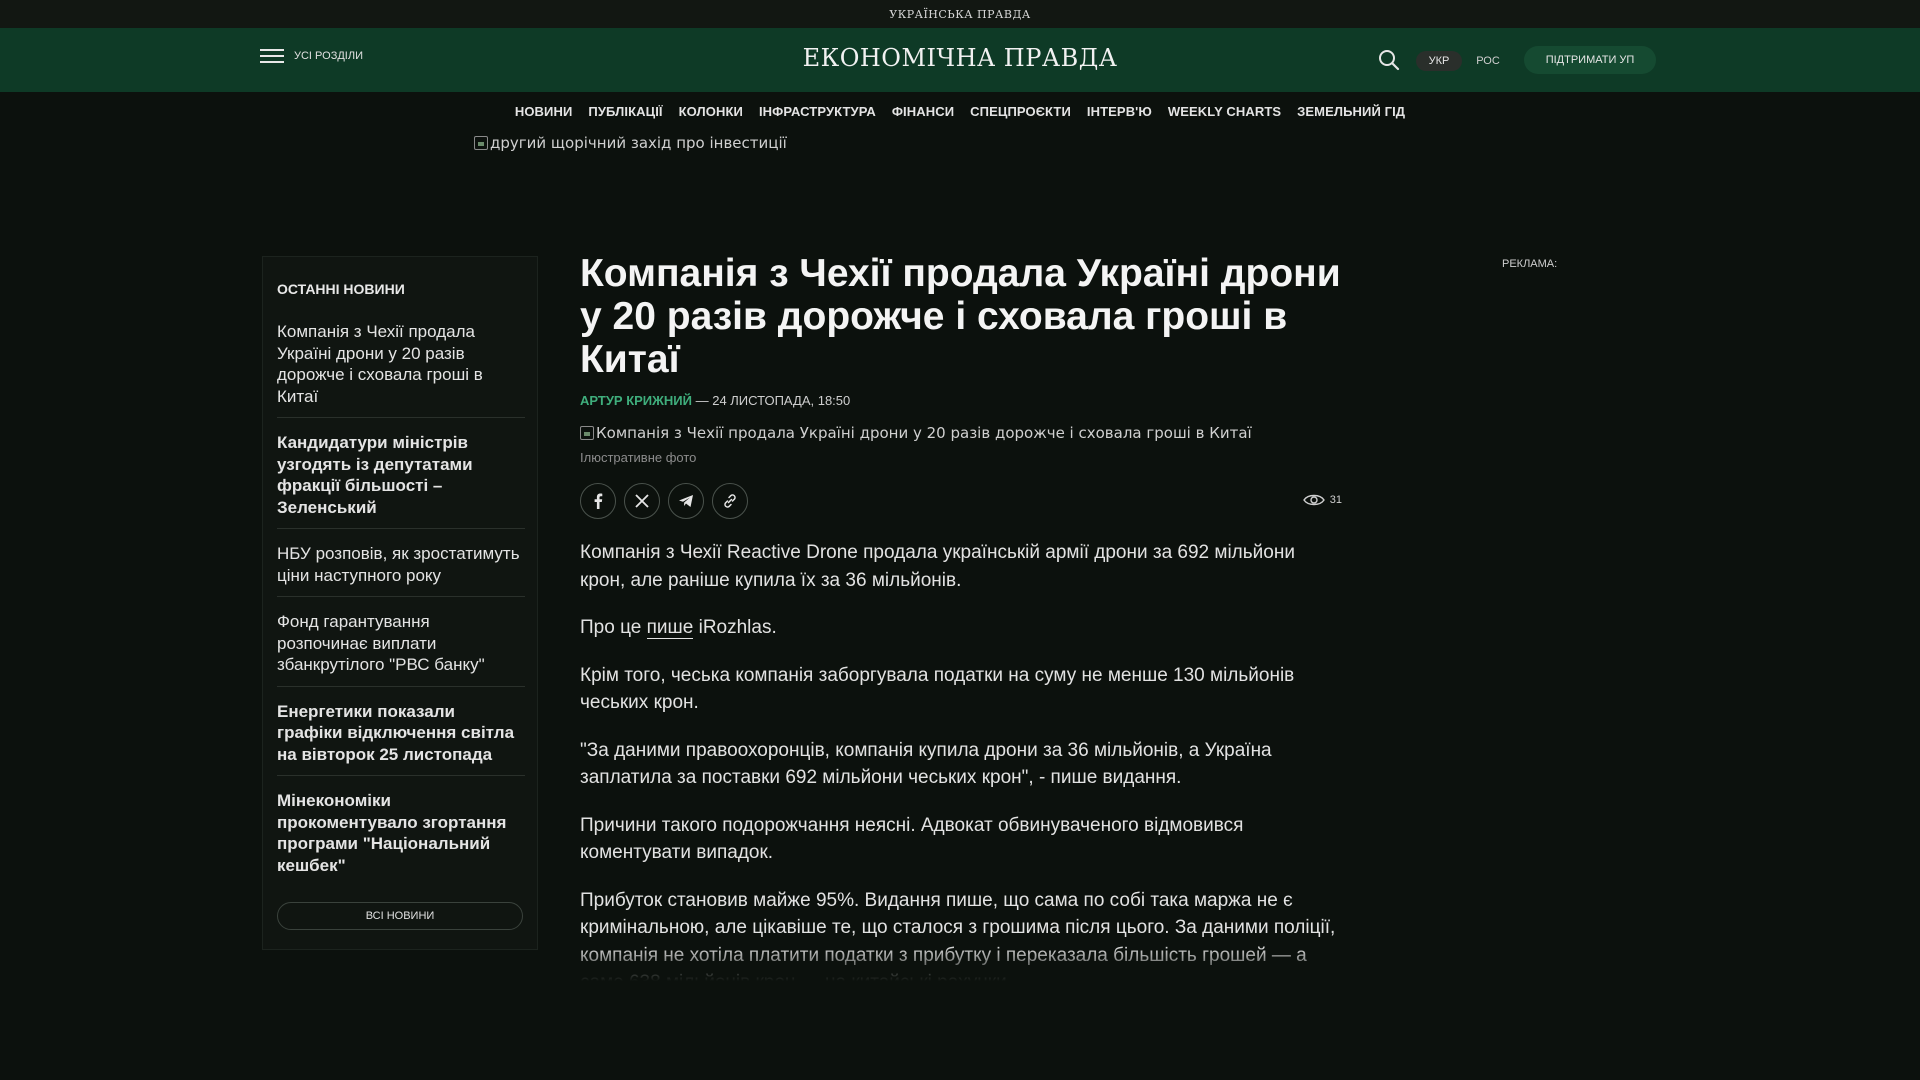 This screenshot has width=1920, height=1080. I want to click on copy-link-button, so click(730, 501).